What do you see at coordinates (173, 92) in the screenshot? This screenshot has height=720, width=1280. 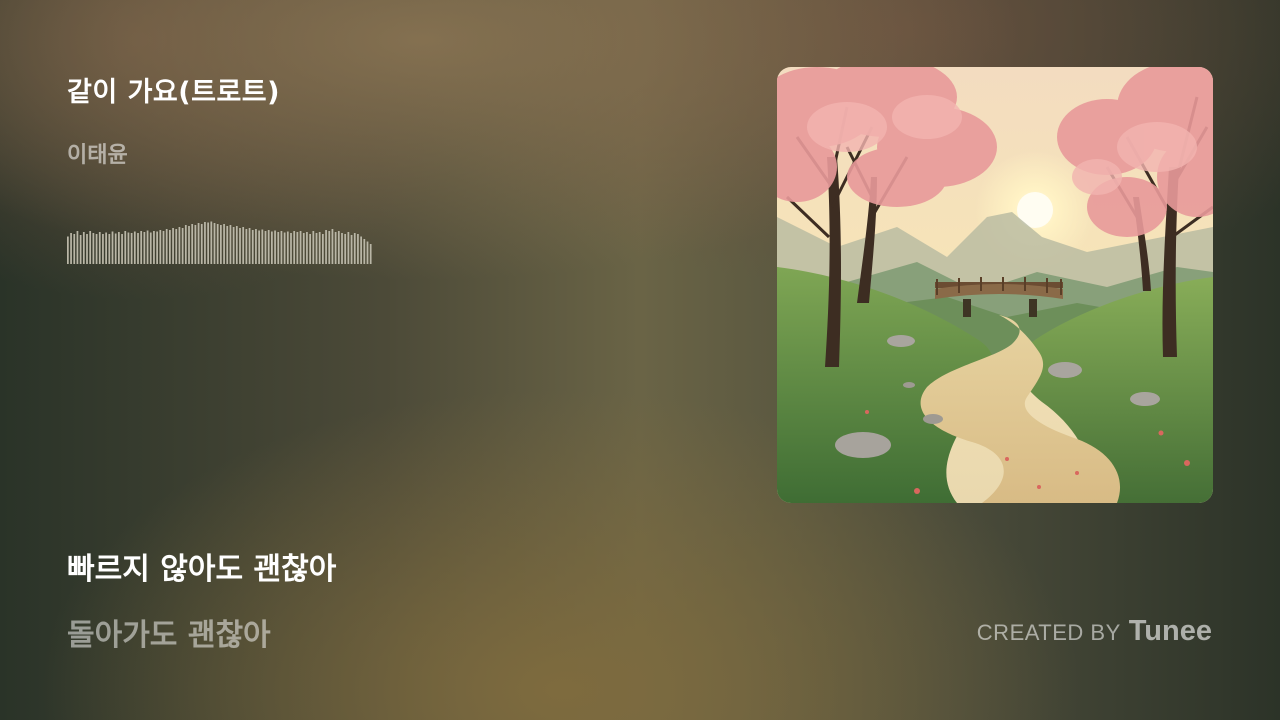 I see `song-title: 같이 가요(트로트)` at bounding box center [173, 92].